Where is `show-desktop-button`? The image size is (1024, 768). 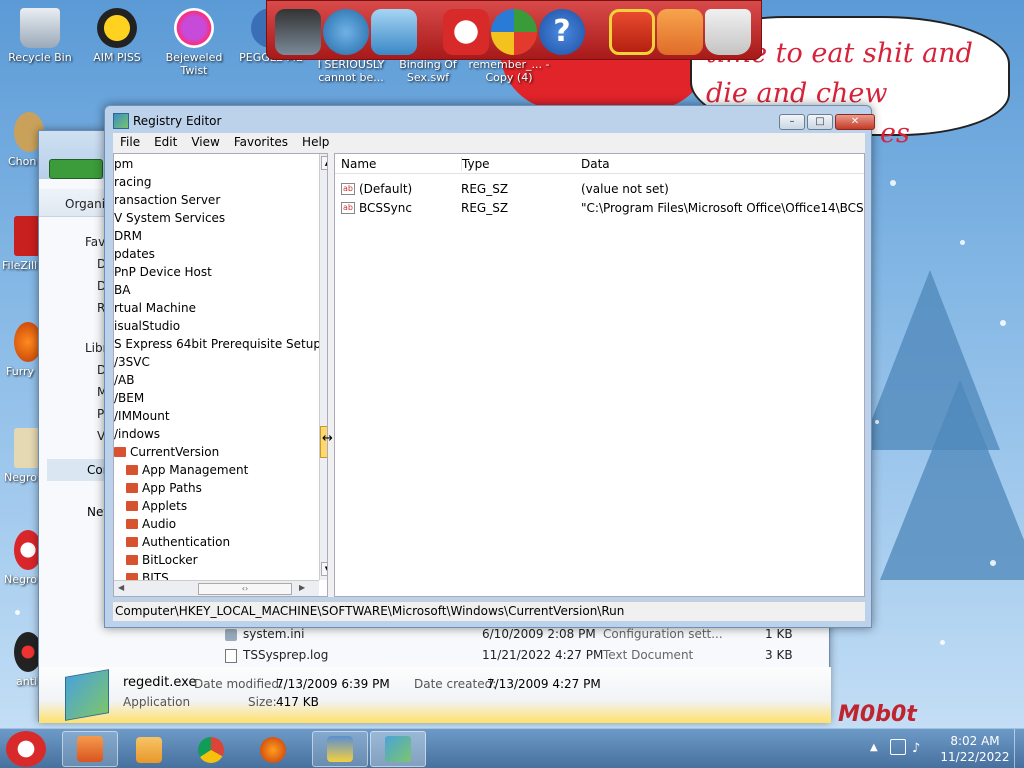
show-desktop-button is located at coordinates (1019, 748).